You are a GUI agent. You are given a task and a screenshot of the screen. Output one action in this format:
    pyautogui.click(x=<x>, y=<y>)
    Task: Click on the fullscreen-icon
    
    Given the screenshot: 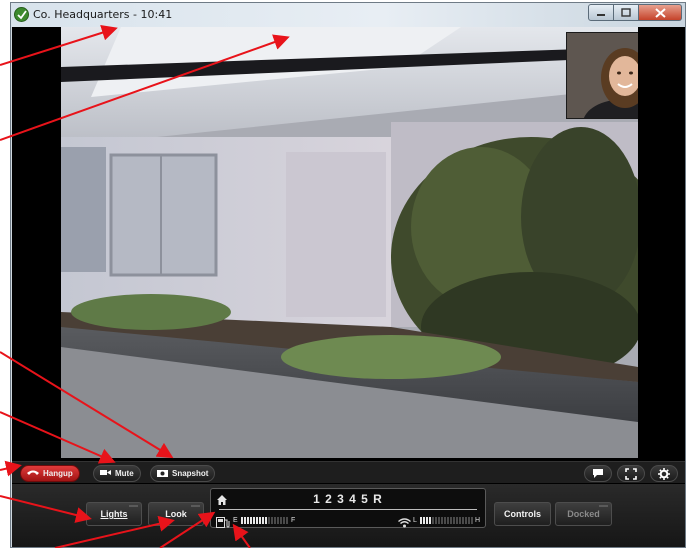 What is the action you would take?
    pyautogui.click(x=631, y=473)
    